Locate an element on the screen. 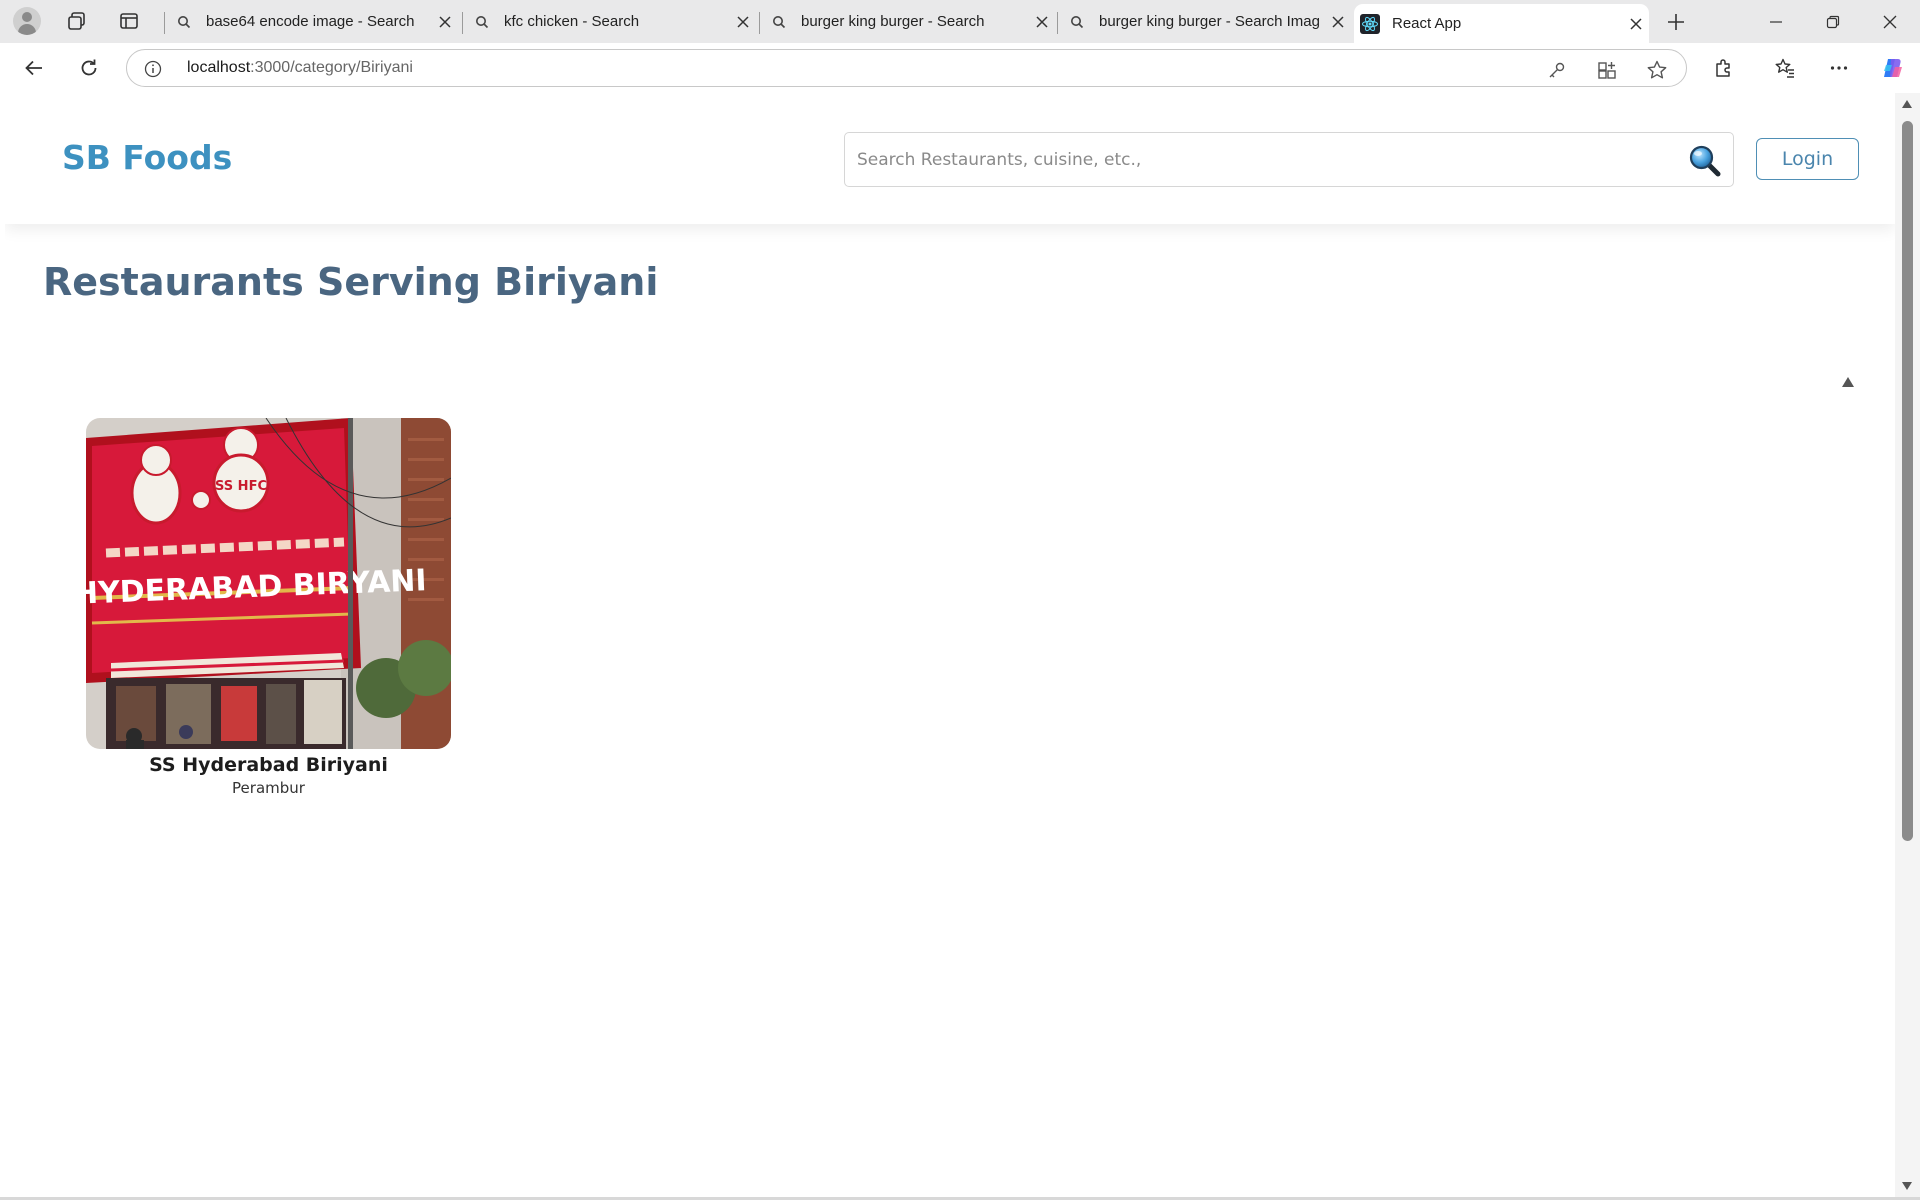 The image size is (1920, 1200). copilot-button is located at coordinates (1893, 68).